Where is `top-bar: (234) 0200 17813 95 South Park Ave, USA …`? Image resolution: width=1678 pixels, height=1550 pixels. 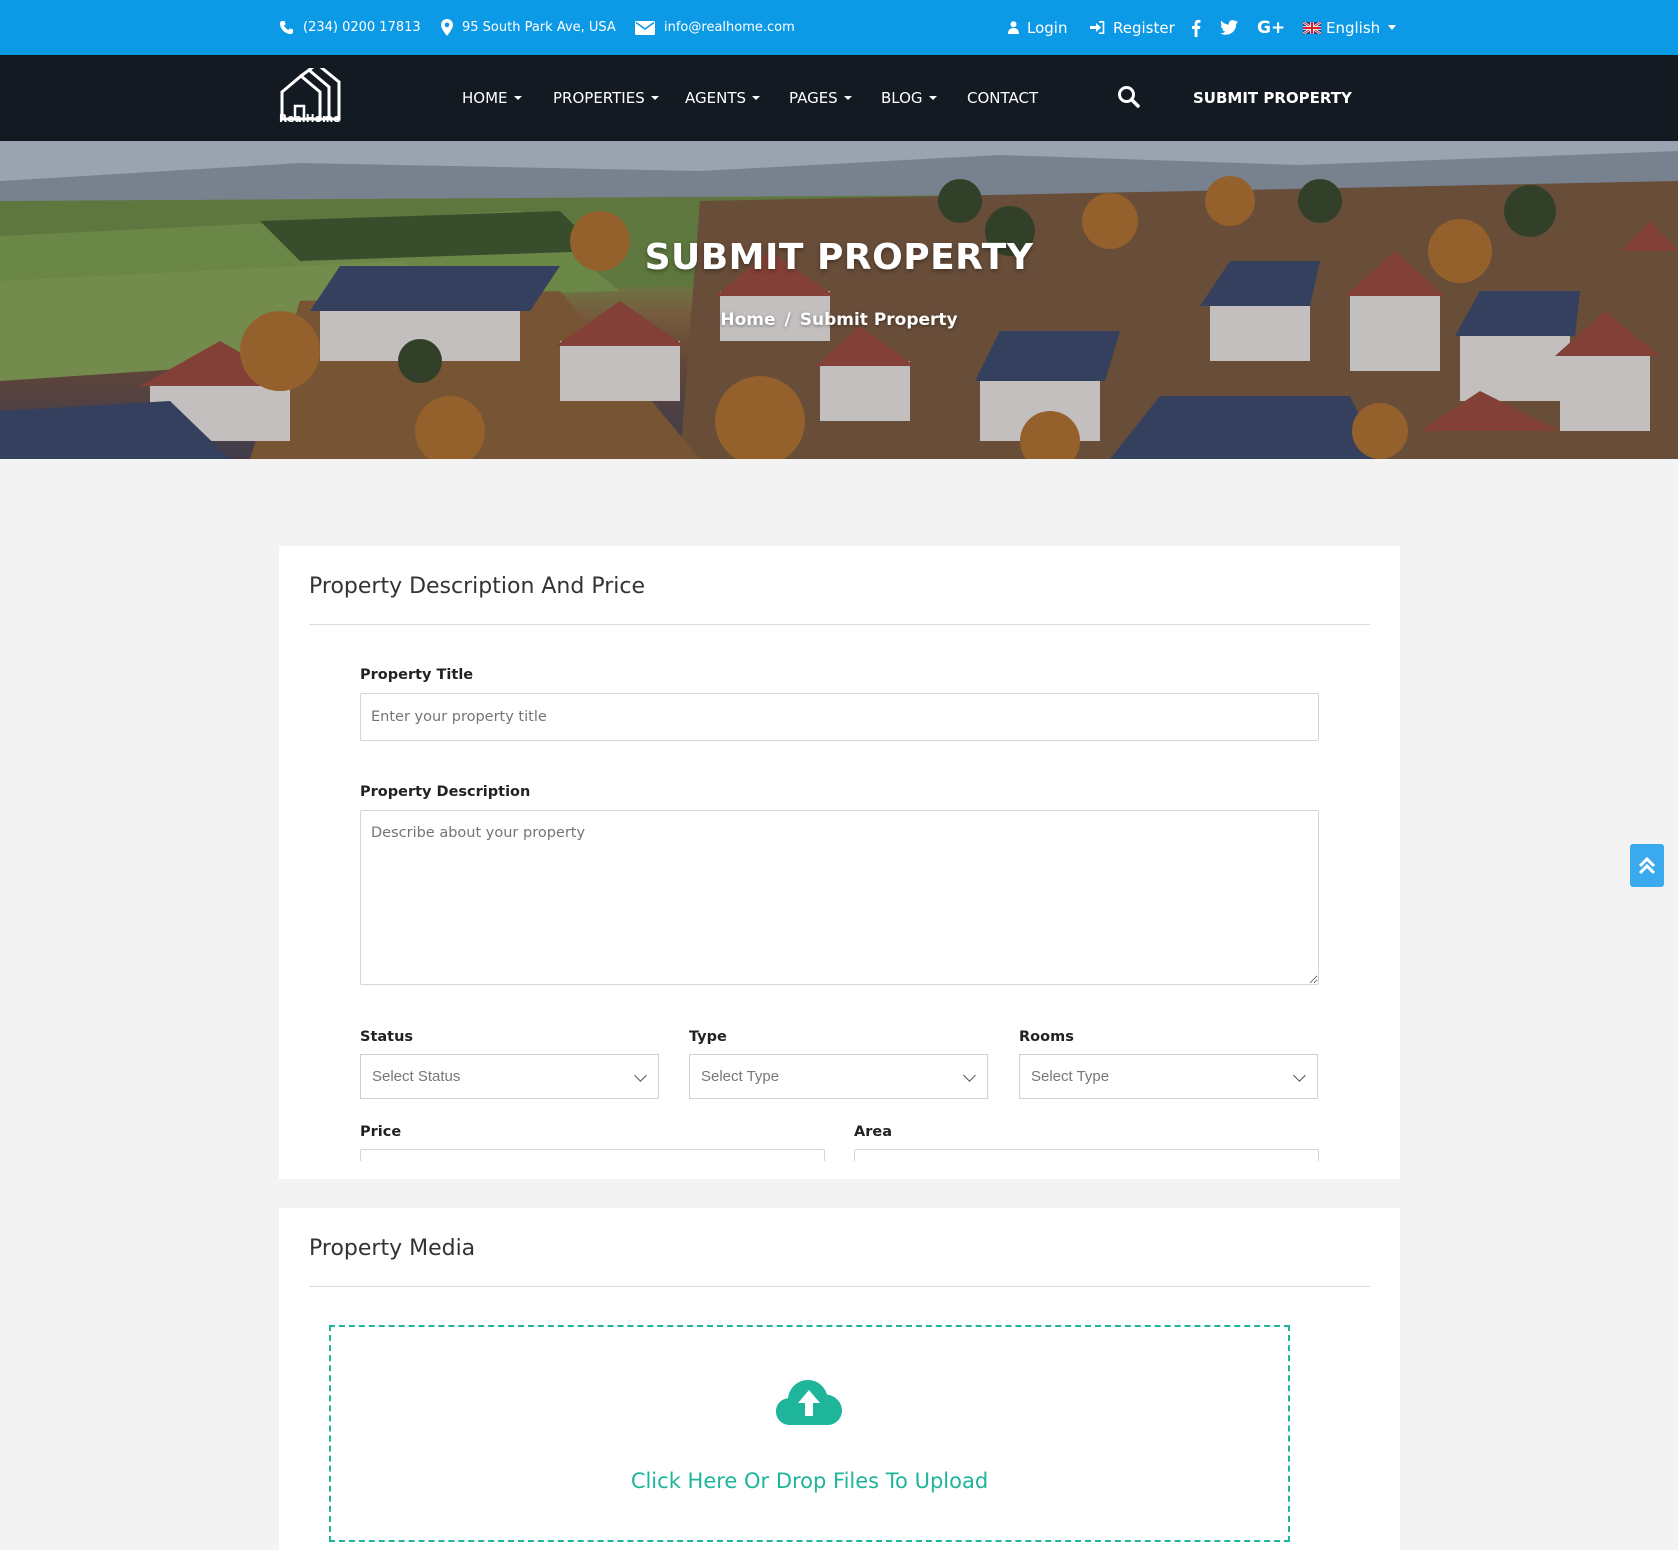 top-bar: (234) 0200 17813 95 South Park Ave, USA … is located at coordinates (839, 27).